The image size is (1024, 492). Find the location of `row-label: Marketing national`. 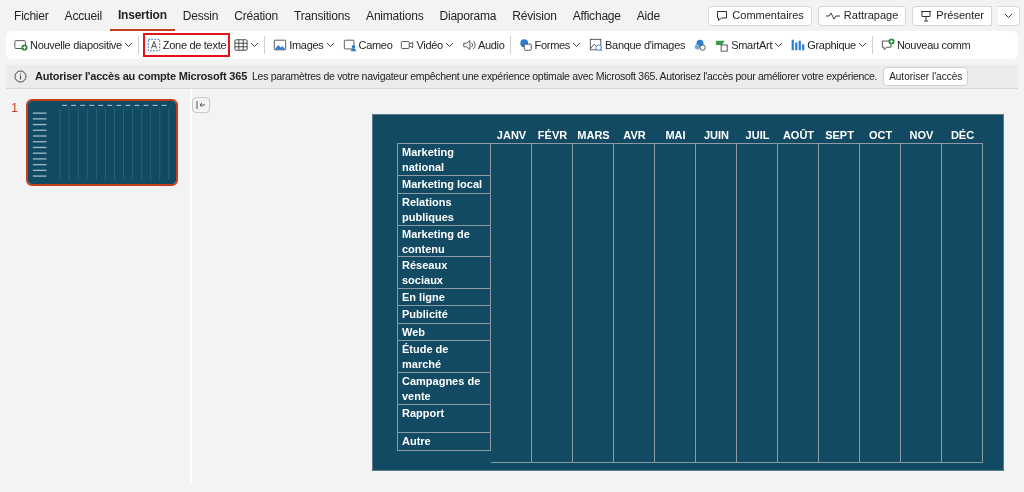

row-label: Marketing national is located at coordinates (444, 160).